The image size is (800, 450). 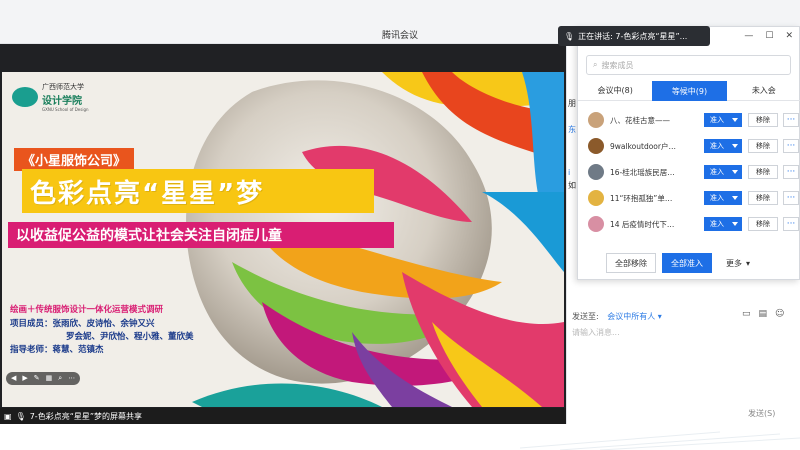 What do you see at coordinates (748, 36) in the screenshot?
I see `minimize-icon: —` at bounding box center [748, 36].